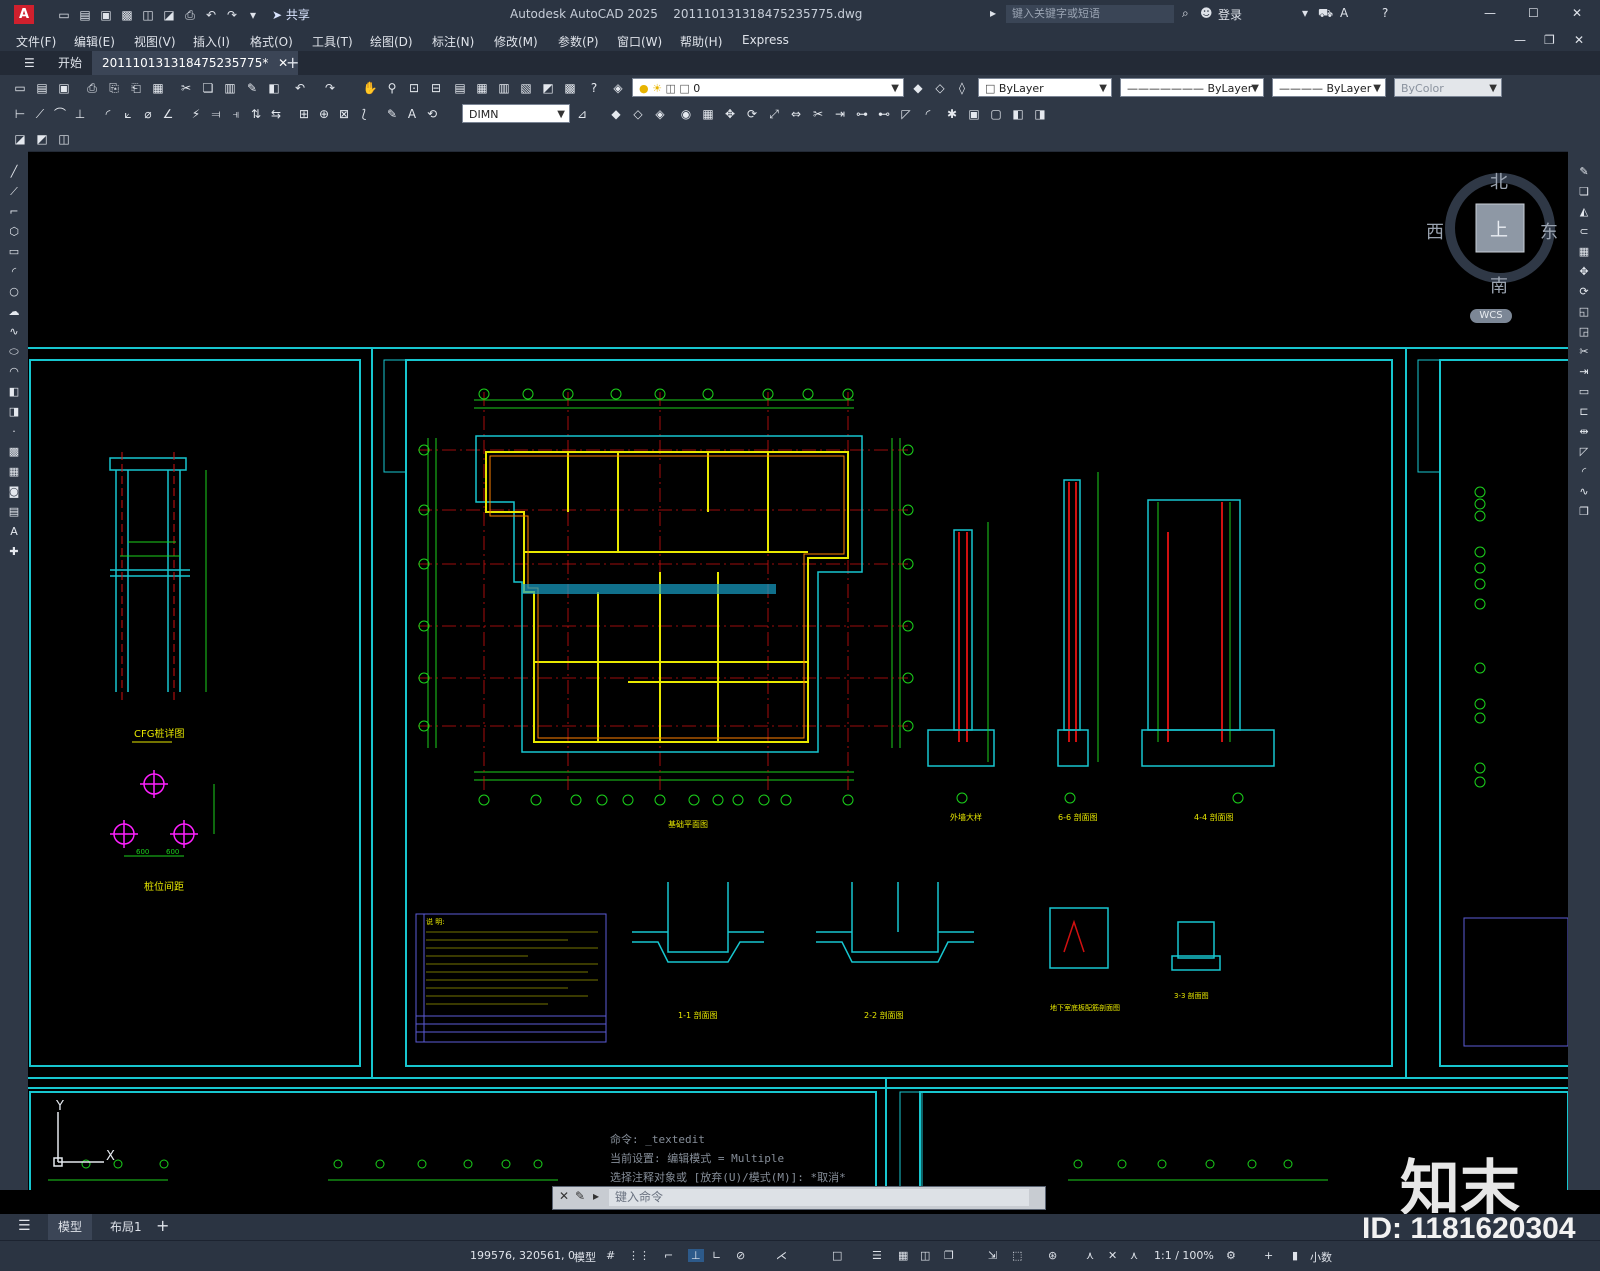 This screenshot has width=1600, height=1271. Describe the element at coordinates (1491, 316) in the screenshot. I see `wcs-menu-button: WCS` at that location.